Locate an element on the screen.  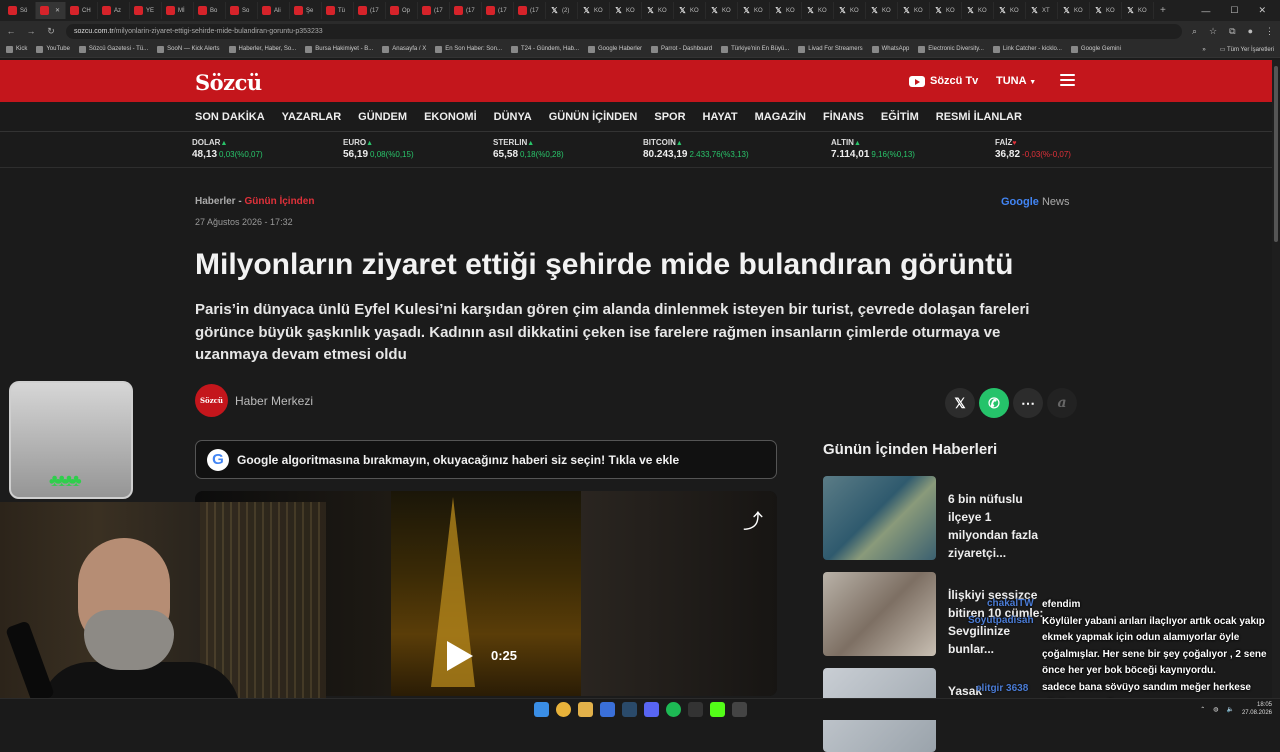
tray-arrow-icon: ⌃ is located at coordinates (1202, 709).